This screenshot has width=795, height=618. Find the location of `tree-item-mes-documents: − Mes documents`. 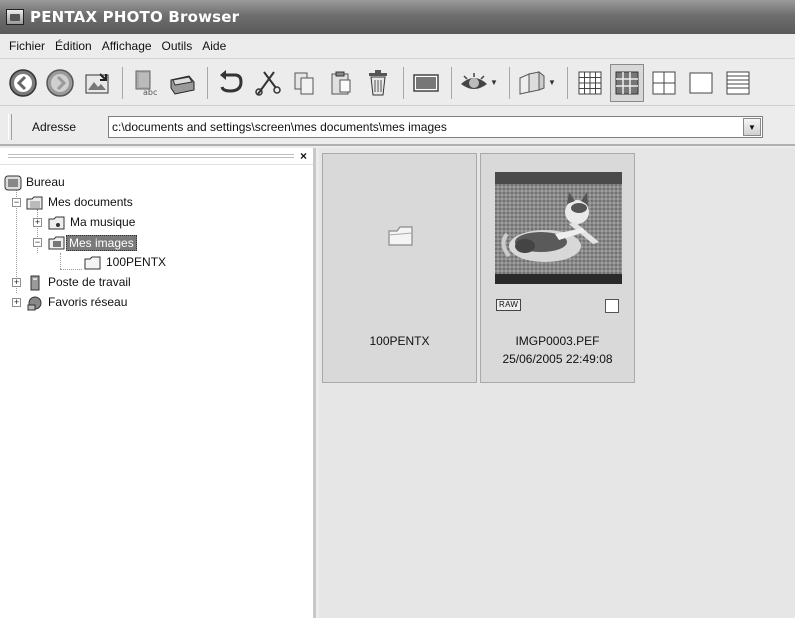

tree-item-mes-documents: − Mes documents is located at coordinates (156, 203).